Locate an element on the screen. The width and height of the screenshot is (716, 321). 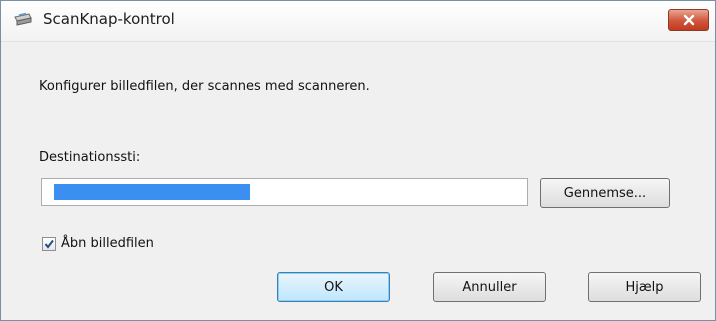
destination-path-input is located at coordinates (284, 192).